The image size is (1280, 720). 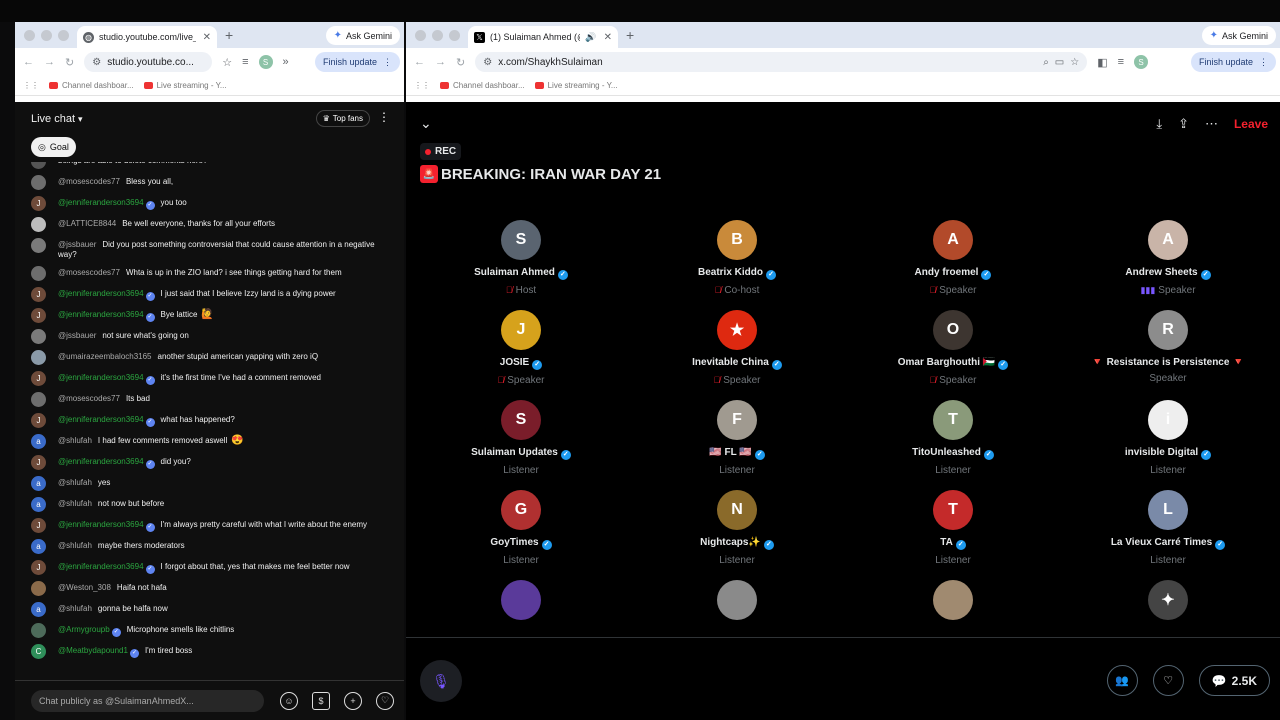 I want to click on chat-message: beings are able to delete comments here?, so click(x=209, y=165).